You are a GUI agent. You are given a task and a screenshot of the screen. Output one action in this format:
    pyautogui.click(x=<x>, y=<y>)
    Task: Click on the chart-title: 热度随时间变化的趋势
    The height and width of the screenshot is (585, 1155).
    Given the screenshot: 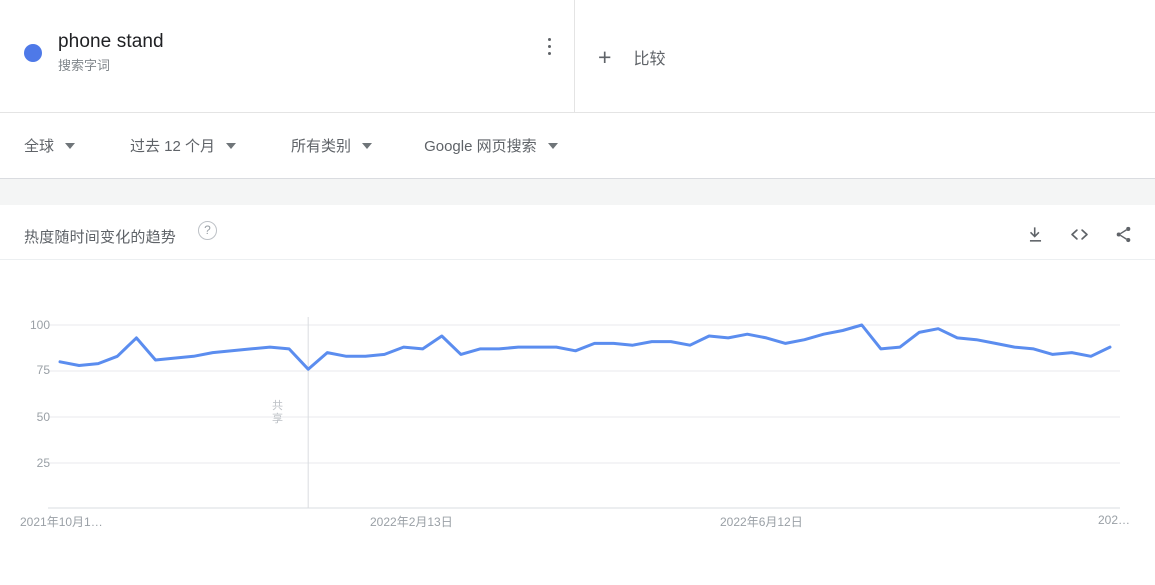 What is the action you would take?
    pyautogui.click(x=100, y=237)
    